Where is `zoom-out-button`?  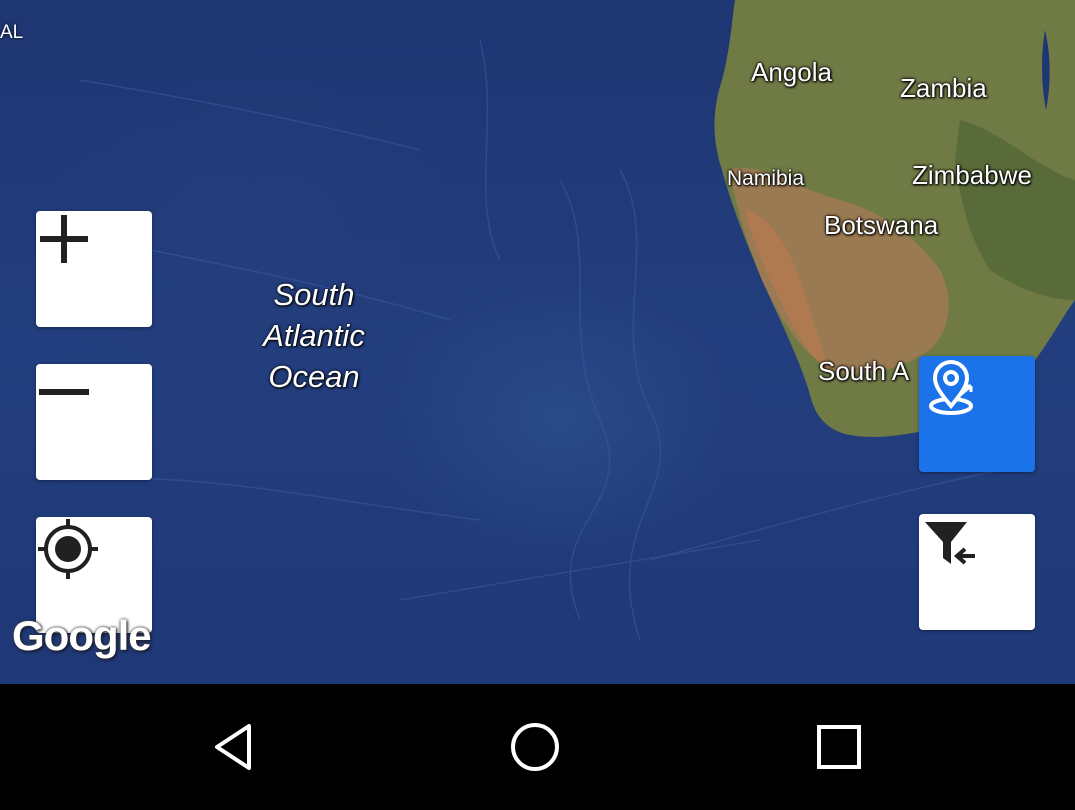
zoom-out-button is located at coordinates (94, 422).